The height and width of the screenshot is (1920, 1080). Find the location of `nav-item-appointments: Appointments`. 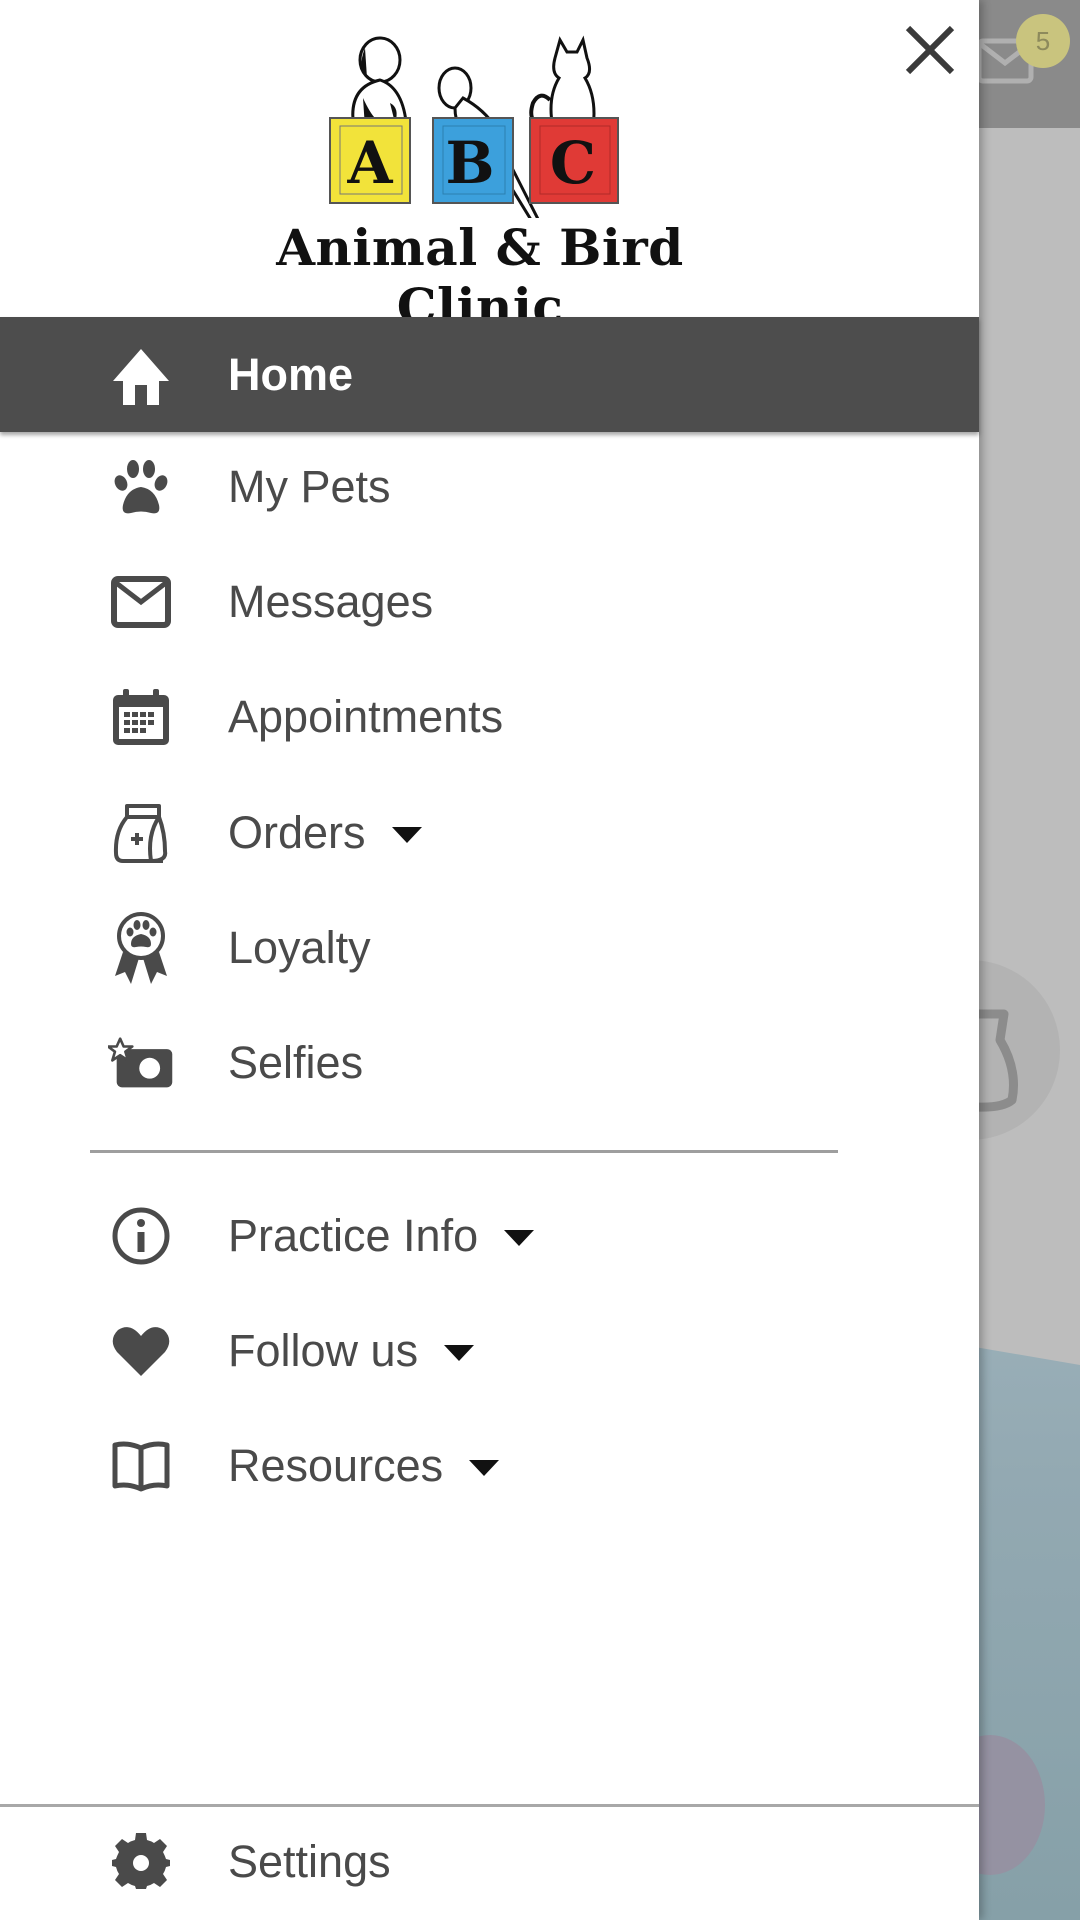

nav-item-appointments: Appointments is located at coordinates (489, 717).